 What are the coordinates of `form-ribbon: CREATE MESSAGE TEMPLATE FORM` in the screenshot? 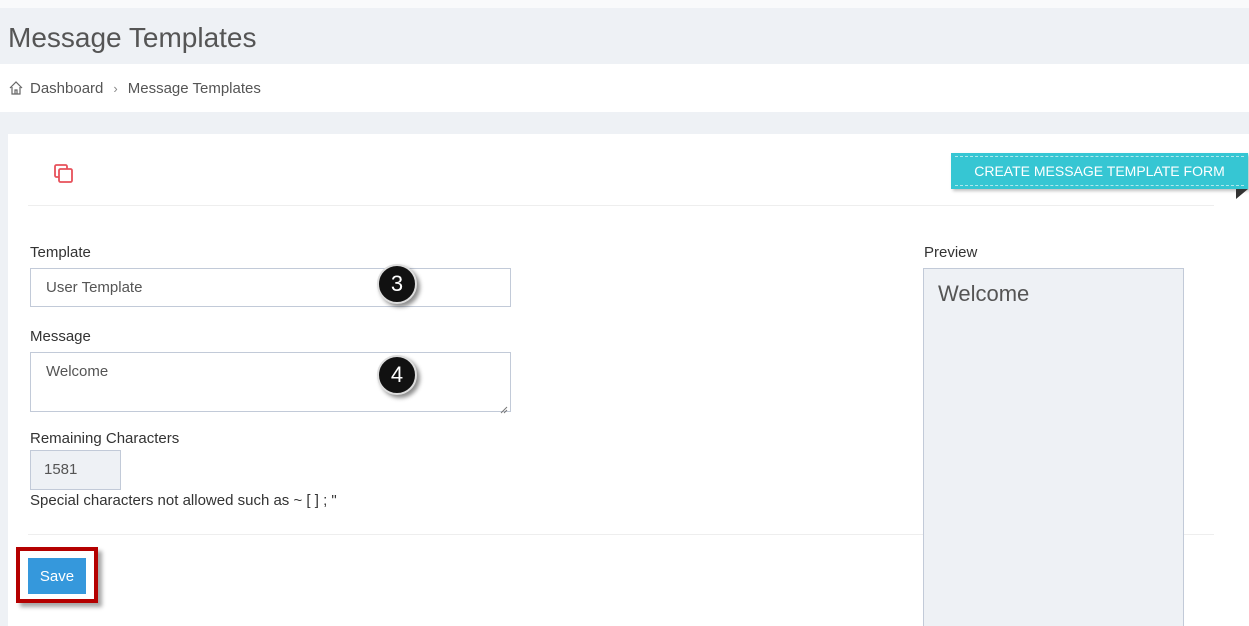 It's located at (1099, 171).